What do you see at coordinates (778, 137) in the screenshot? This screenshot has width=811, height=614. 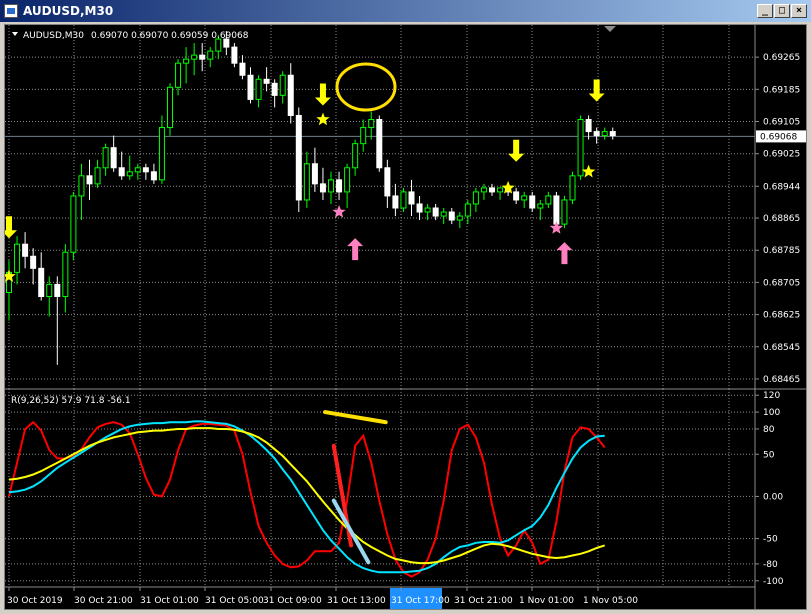 I see `current-price-label: 0.69068` at bounding box center [778, 137].